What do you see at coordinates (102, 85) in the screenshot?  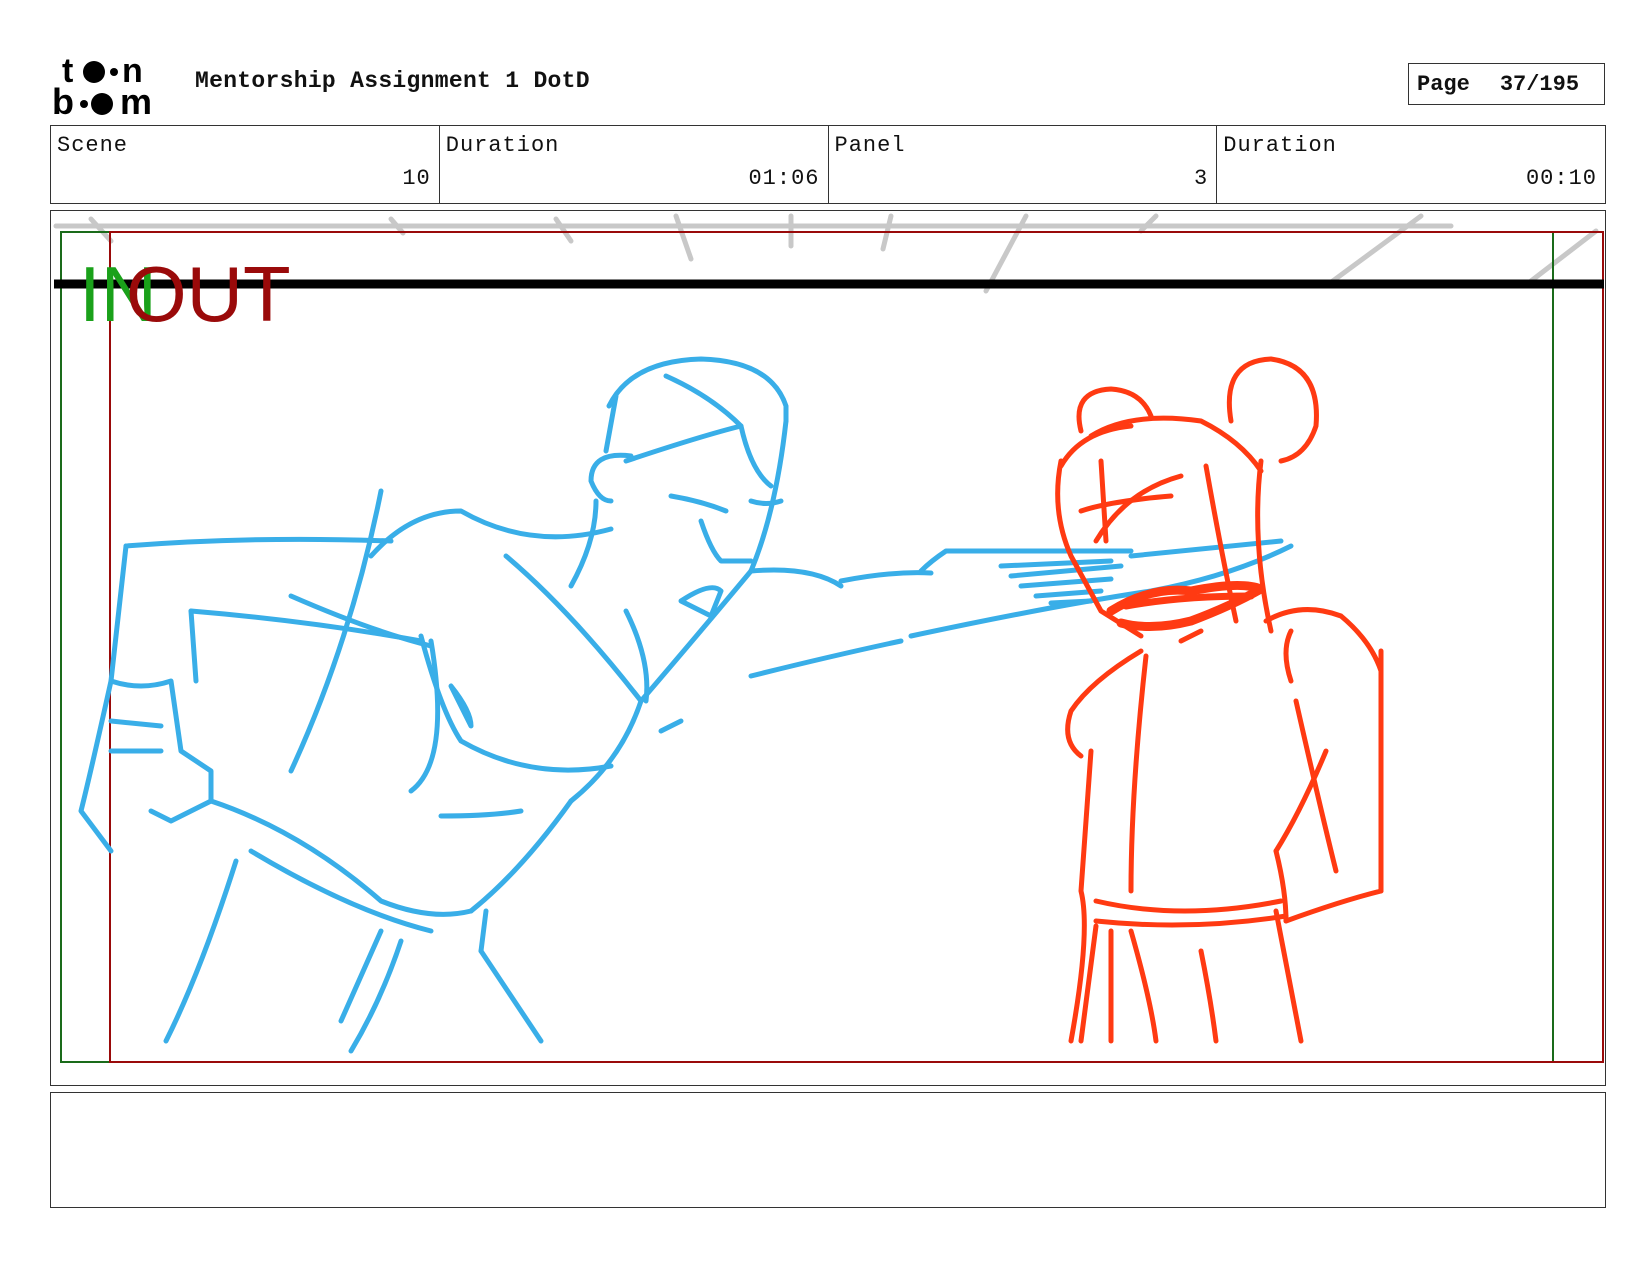 I see `toon-boom-logo: t n b m` at bounding box center [102, 85].